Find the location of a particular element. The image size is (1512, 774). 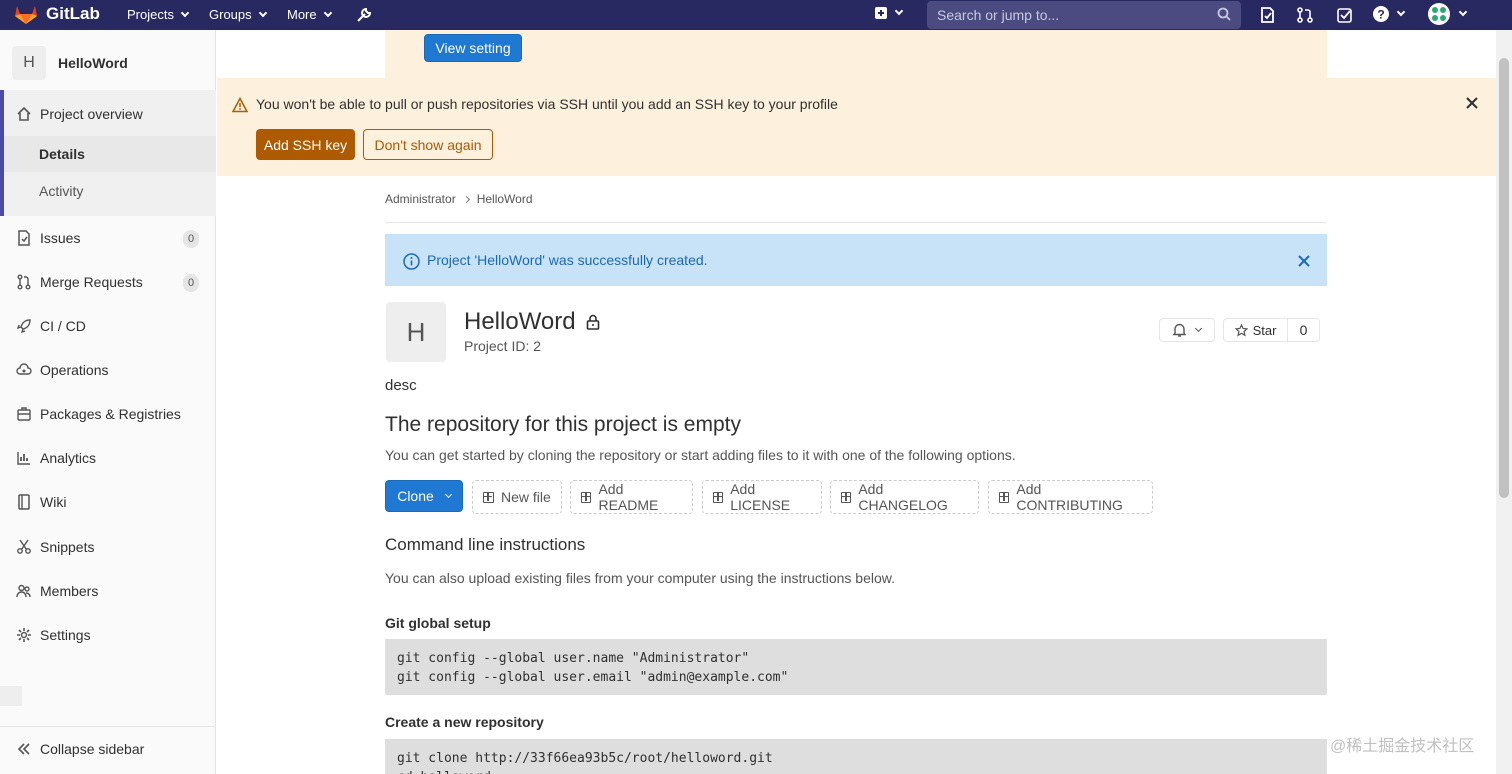

help-icon: ? is located at coordinates (1381, 14).